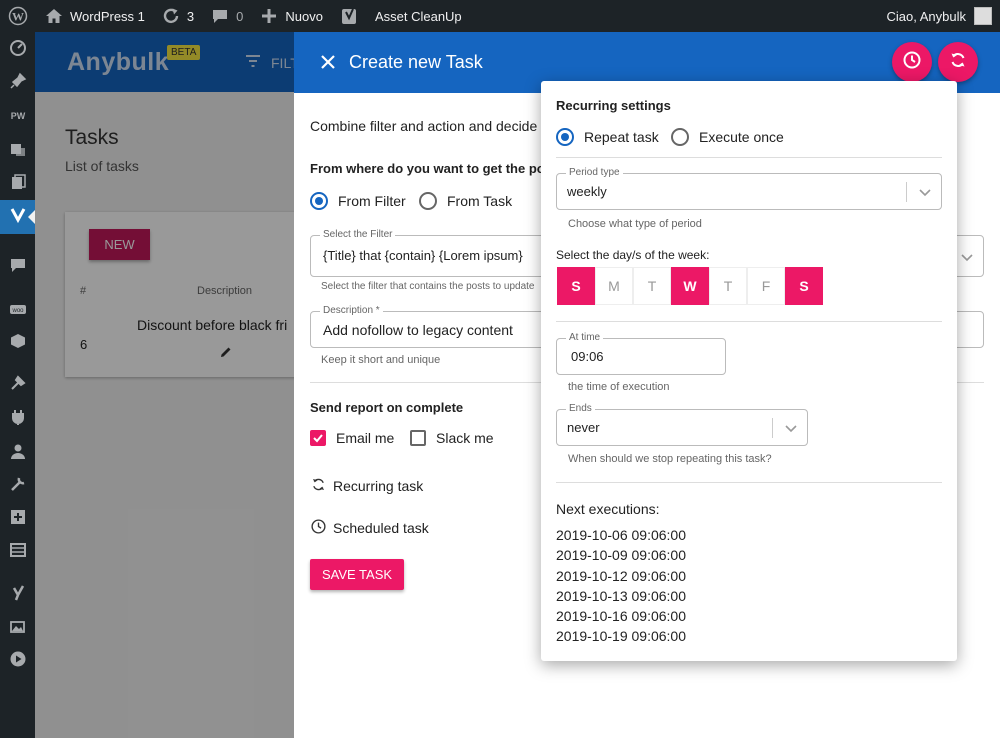  I want to click on checkbox-checked, so click(318, 438).